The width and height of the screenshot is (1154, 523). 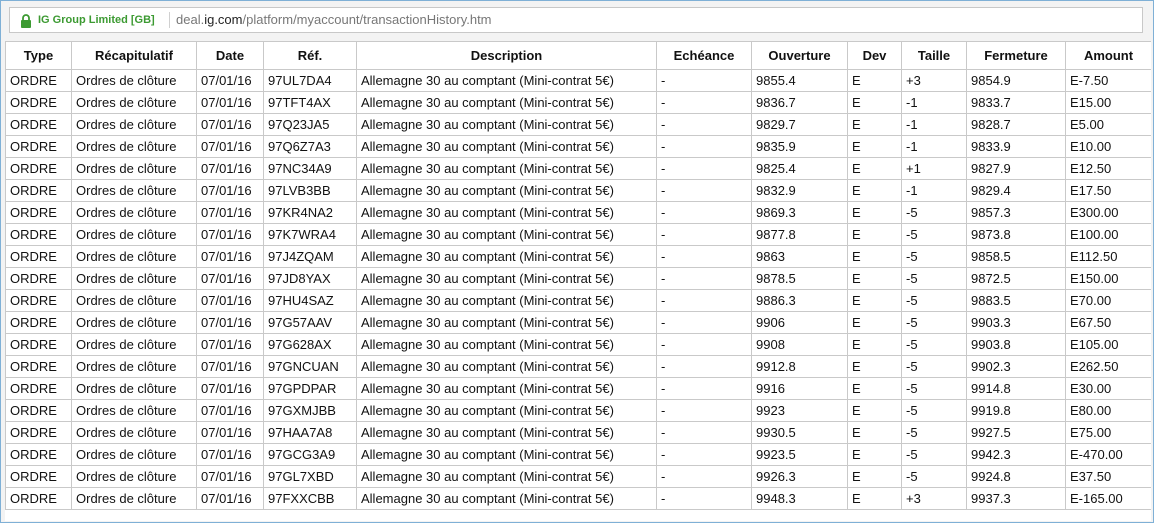 I want to click on header-taille: Taille, so click(x=934, y=55).